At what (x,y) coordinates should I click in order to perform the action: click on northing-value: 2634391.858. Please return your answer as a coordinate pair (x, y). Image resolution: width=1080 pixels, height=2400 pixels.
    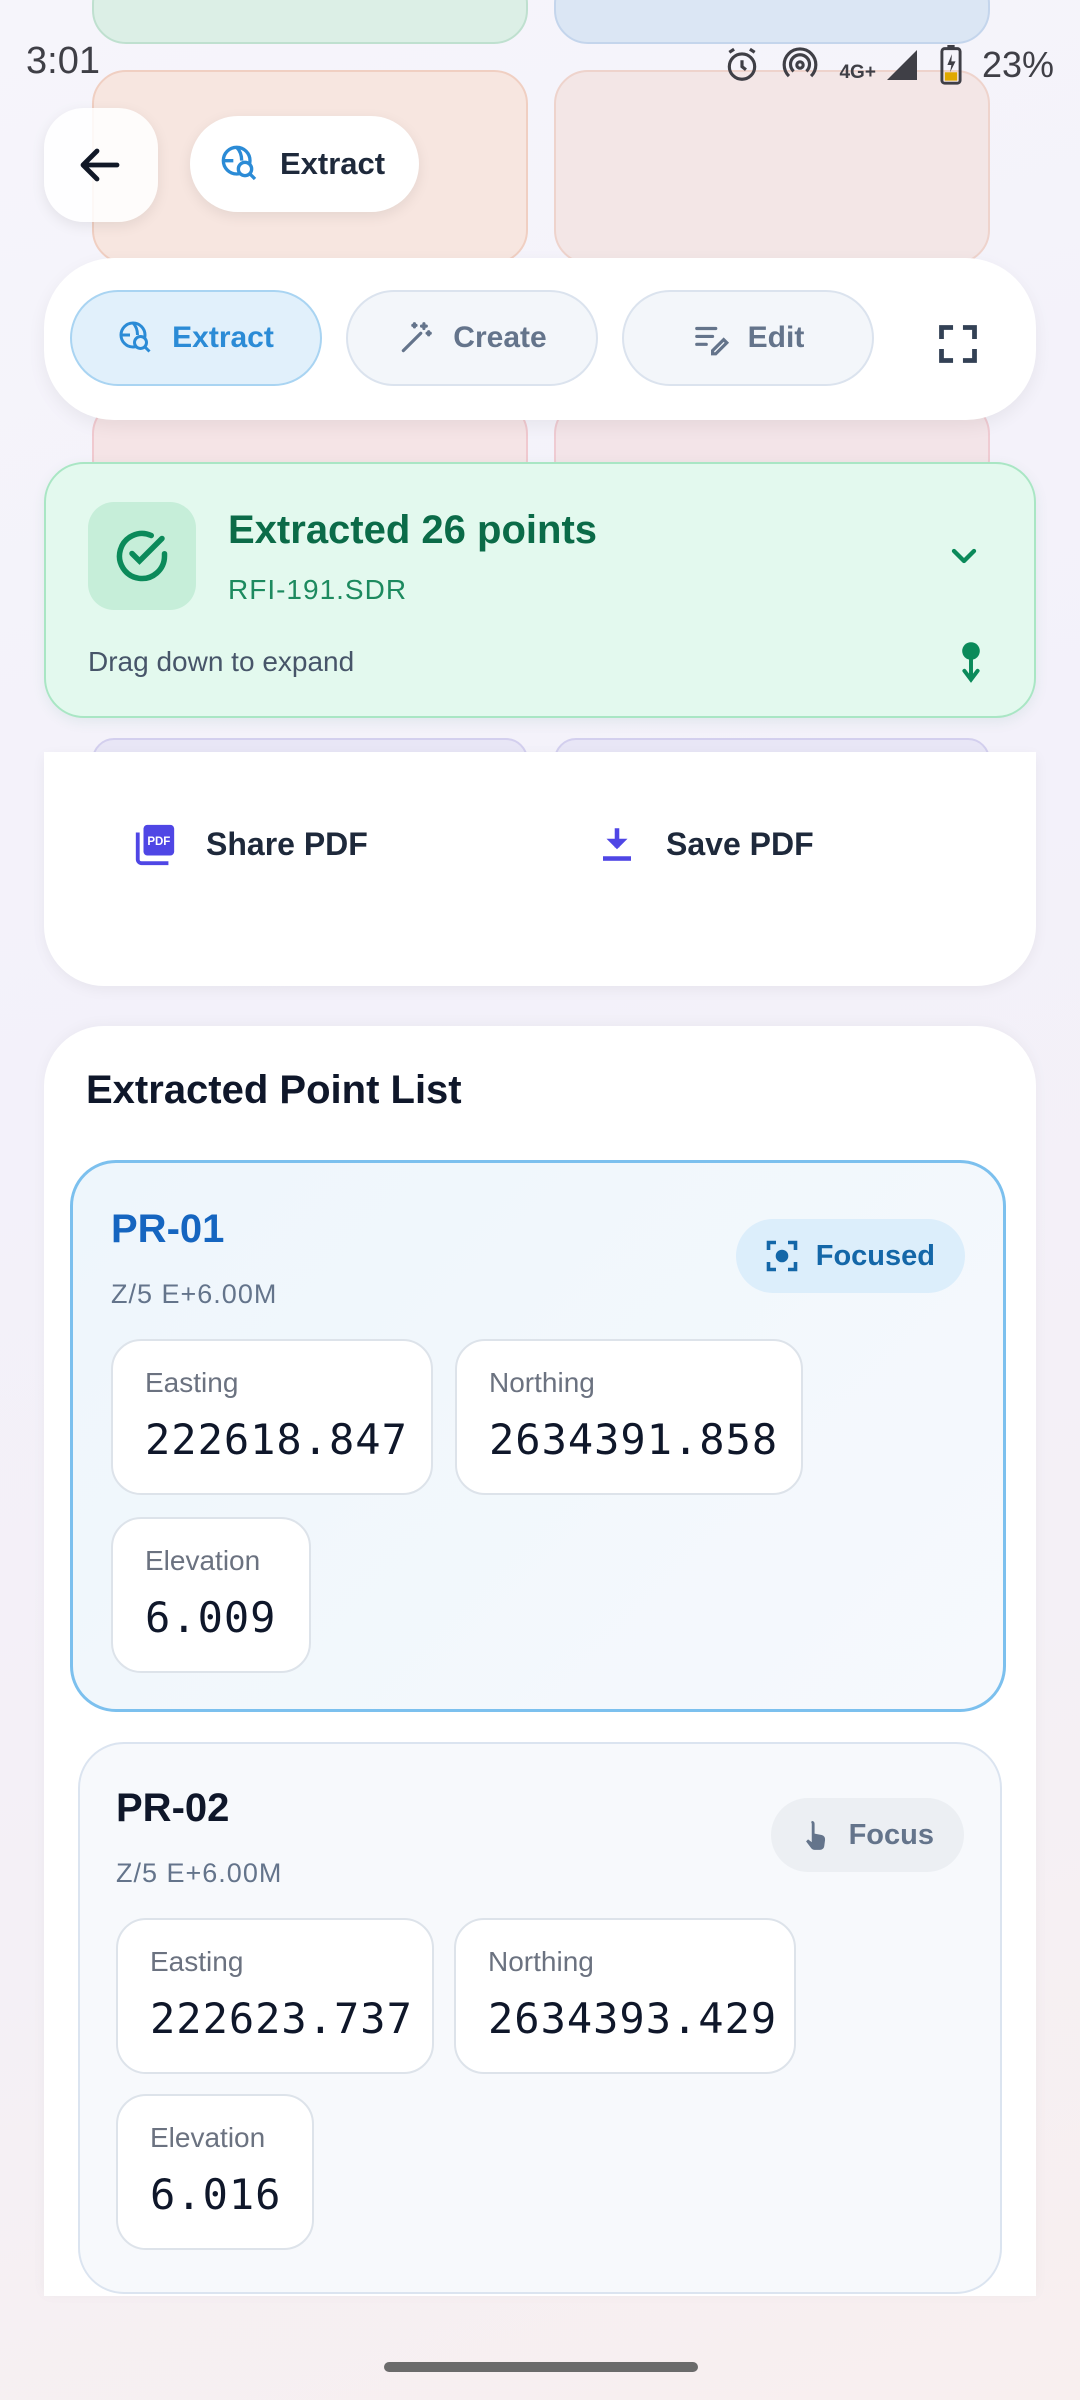
    Looking at the image, I should click on (634, 1439).